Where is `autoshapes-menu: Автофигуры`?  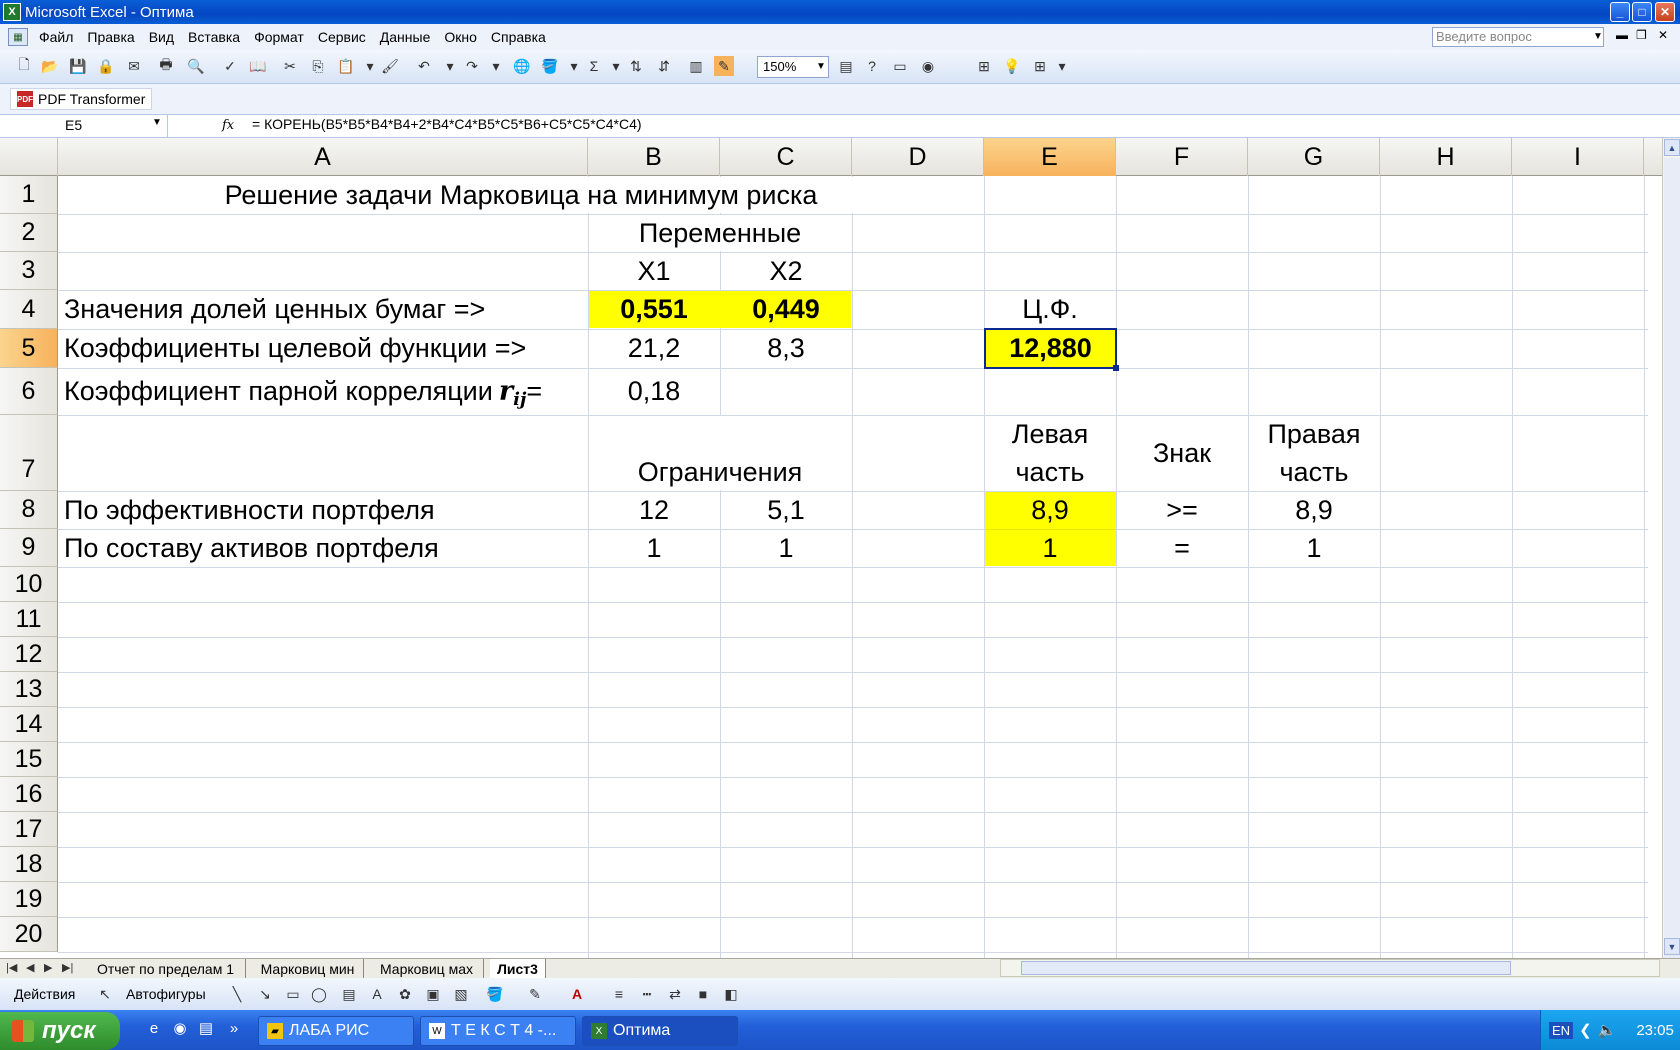
autoshapes-menu: Автофигуры is located at coordinates (166, 994).